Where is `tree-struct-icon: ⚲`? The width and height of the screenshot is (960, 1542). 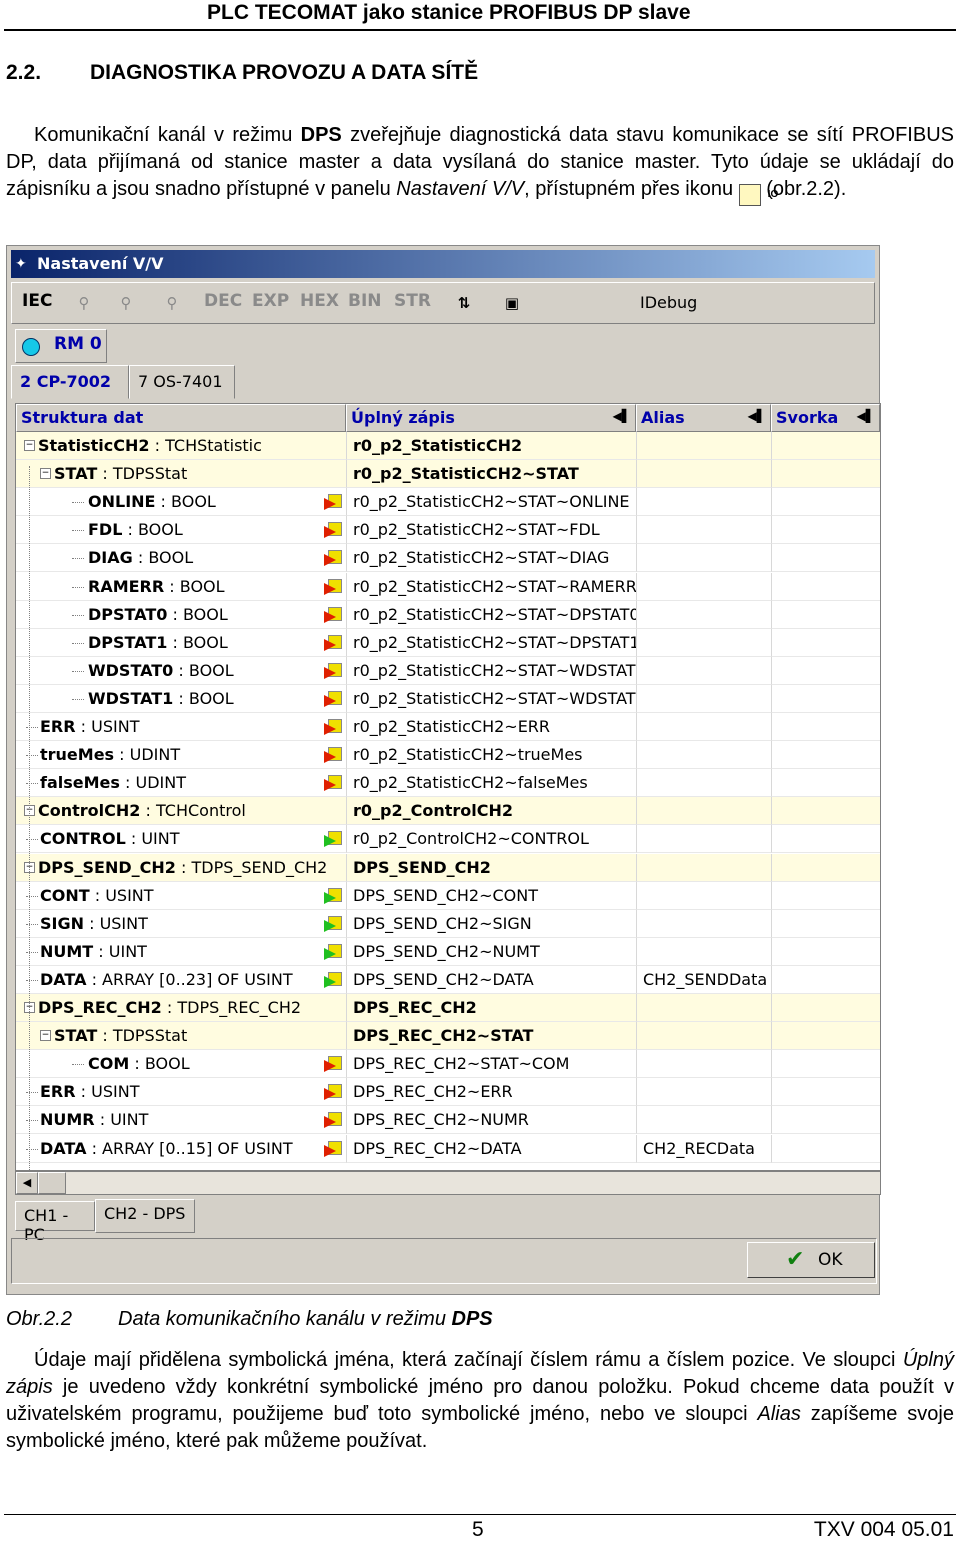
tree-struct-icon: ⚲ is located at coordinates (126, 303).